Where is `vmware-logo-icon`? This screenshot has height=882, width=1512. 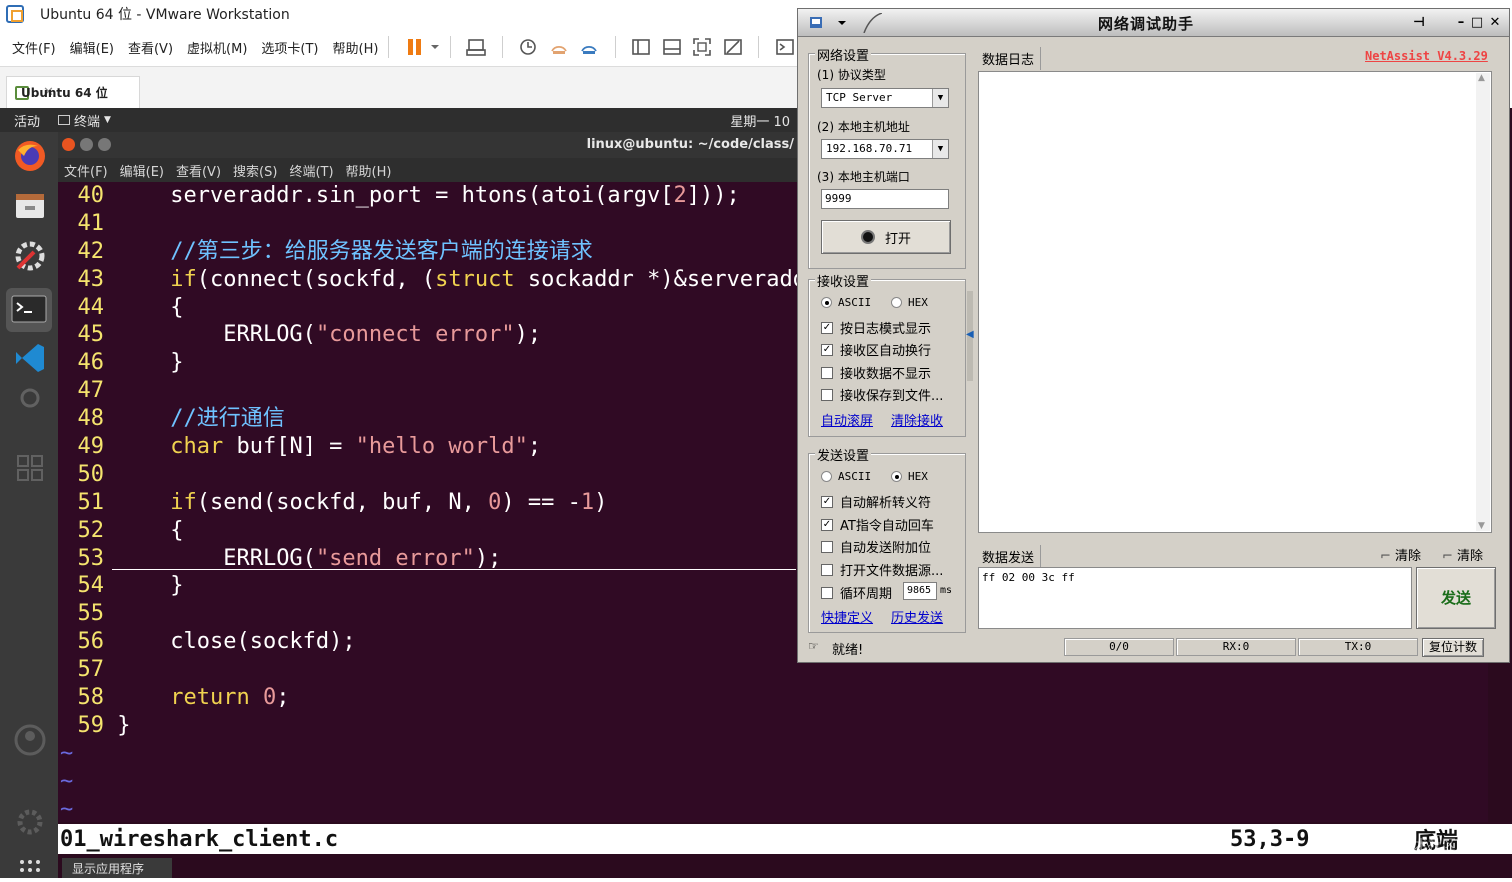
vmware-logo-icon is located at coordinates (15, 14).